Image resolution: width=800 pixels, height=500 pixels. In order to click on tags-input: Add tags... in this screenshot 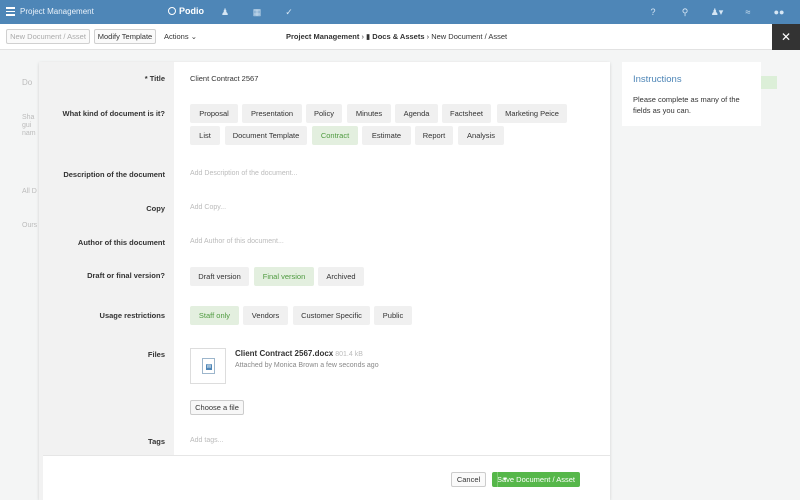, I will do `click(206, 440)`.